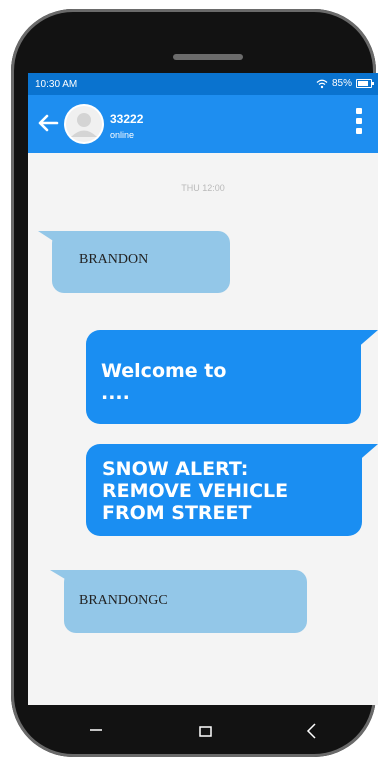 The height and width of the screenshot is (766, 386). Describe the element at coordinates (177, 513) in the screenshot. I see `message-line: FROM STREET` at that location.